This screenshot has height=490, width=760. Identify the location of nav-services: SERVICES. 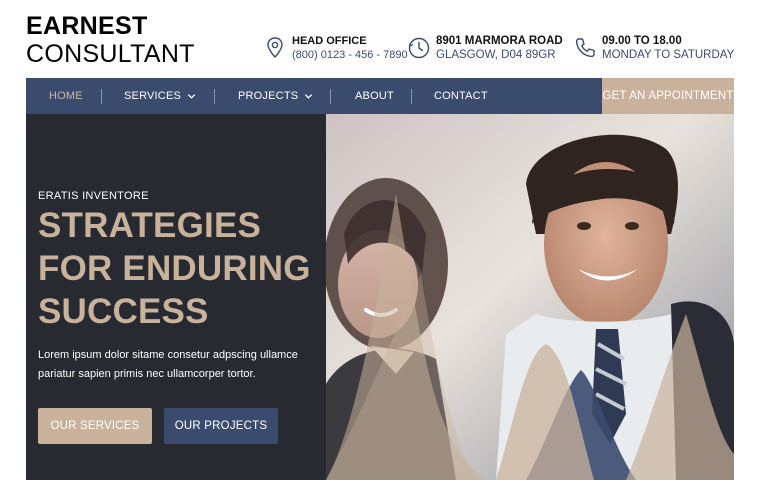
(160, 96).